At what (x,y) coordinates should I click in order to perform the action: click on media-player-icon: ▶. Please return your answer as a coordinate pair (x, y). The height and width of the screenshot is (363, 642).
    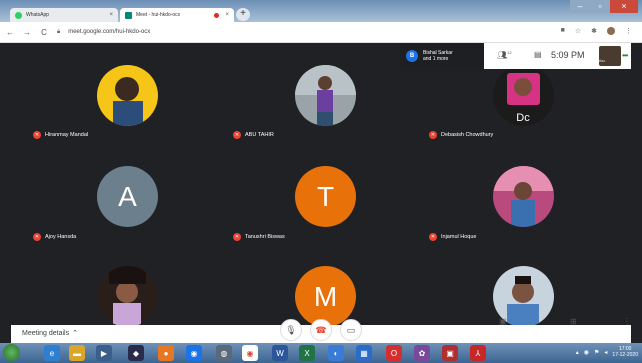
    Looking at the image, I should click on (104, 353).